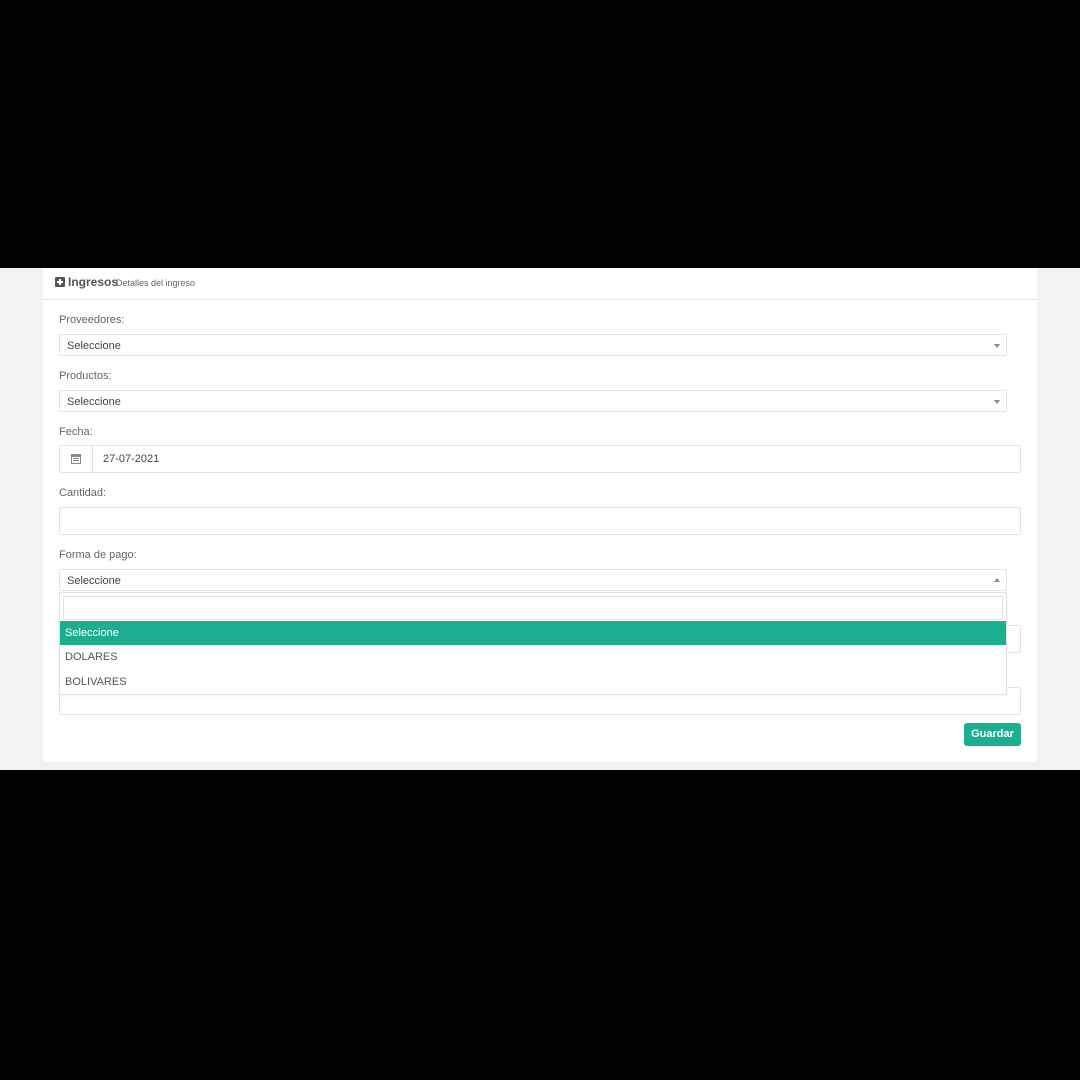 Image resolution: width=1080 pixels, height=1080 pixels. I want to click on dropdown-option: BOLIVARES, so click(533, 682).